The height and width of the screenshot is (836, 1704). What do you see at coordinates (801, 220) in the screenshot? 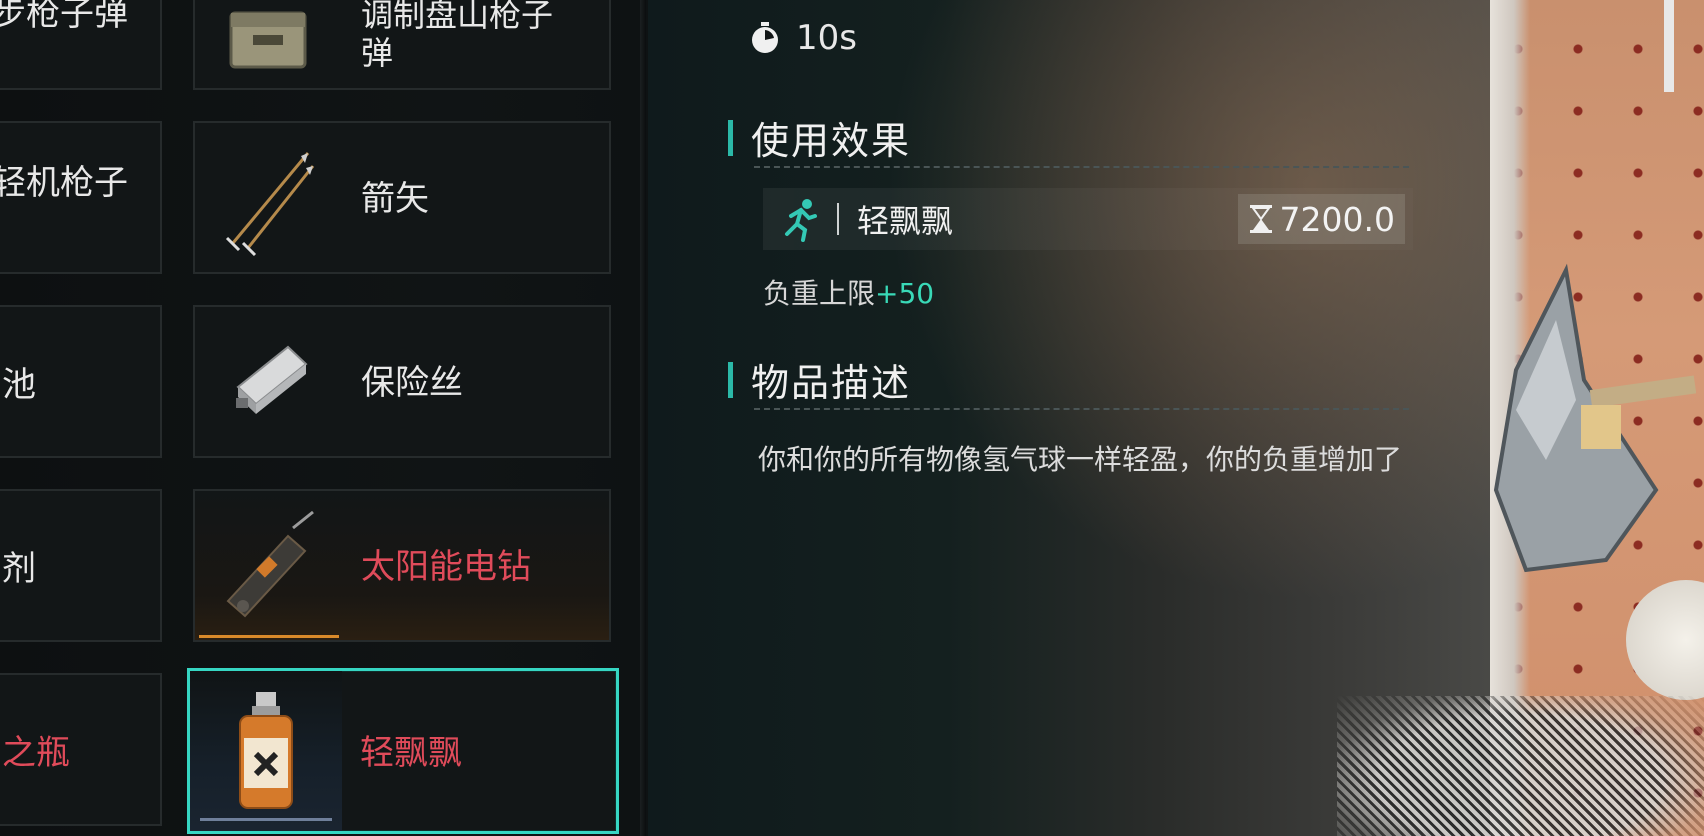
I see `running-person-icon` at bounding box center [801, 220].